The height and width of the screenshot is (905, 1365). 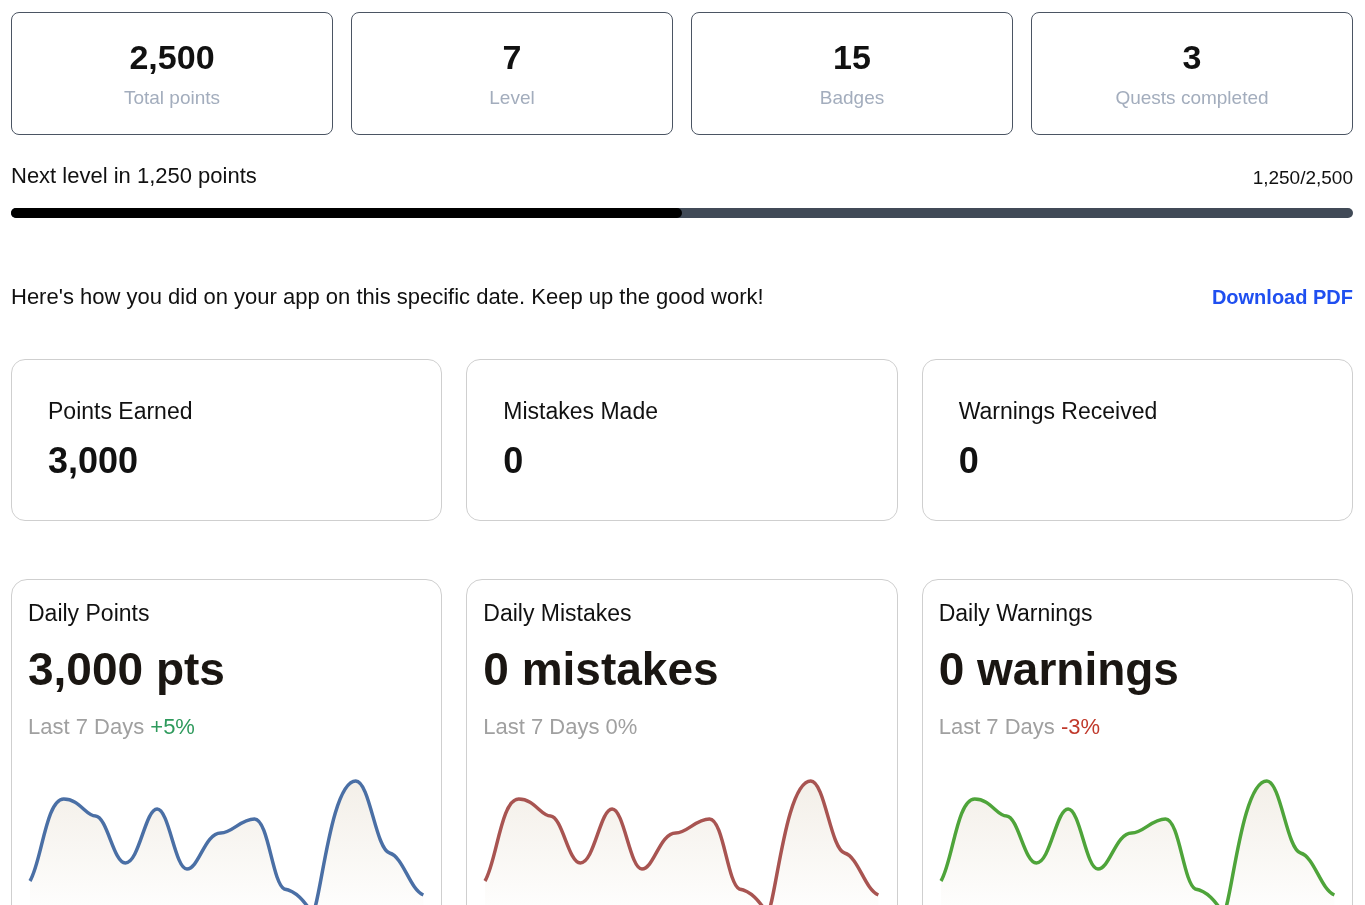 I want to click on chart-title: Daily Mistakes, so click(x=558, y=614).